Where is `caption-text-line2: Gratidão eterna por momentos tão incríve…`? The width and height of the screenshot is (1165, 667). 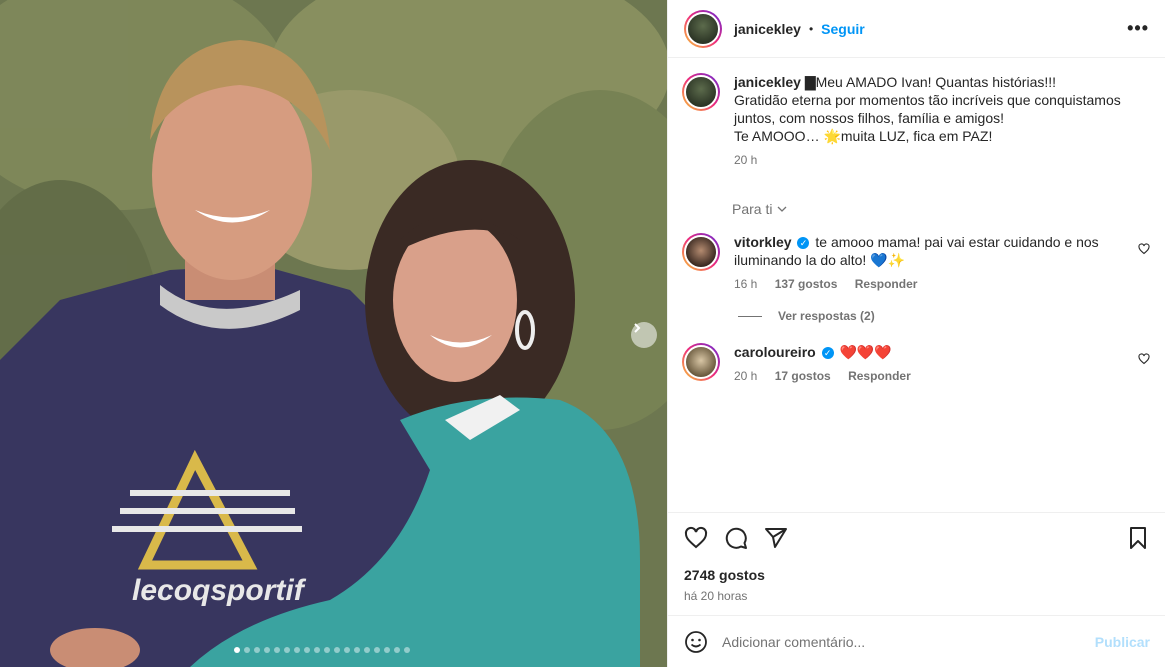 caption-text-line2: Gratidão eterna por momentos tão incríve… is located at coordinates (927, 109).